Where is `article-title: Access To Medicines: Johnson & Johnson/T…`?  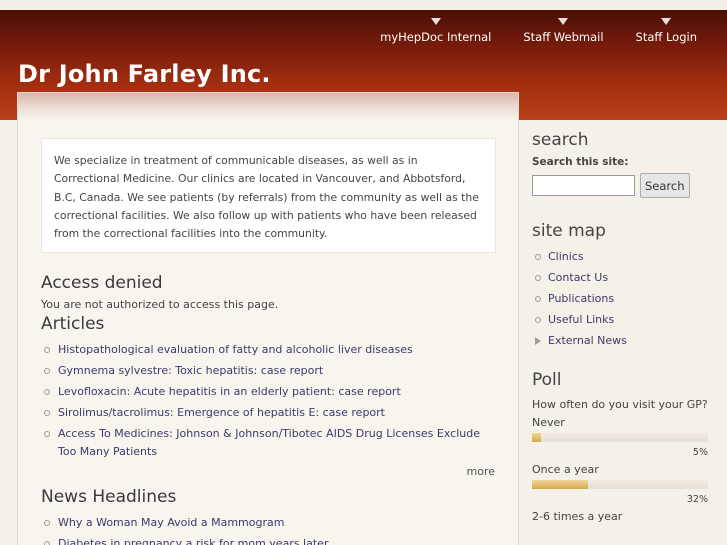
article-title: Access To Medicines: Johnson & Johnson/T… is located at coordinates (269, 442).